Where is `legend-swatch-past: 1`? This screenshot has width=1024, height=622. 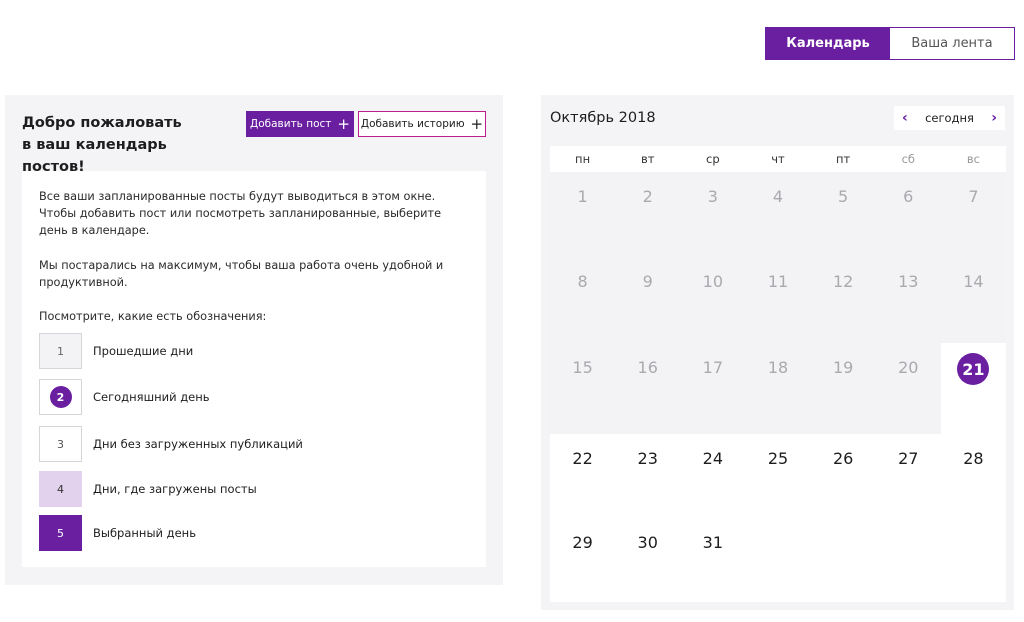 legend-swatch-past: 1 is located at coordinates (60, 351).